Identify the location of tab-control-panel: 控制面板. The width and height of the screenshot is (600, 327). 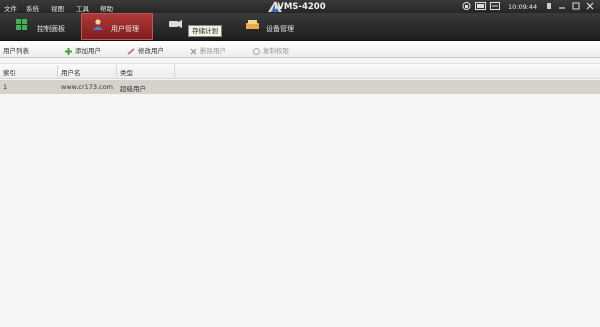
(41, 26).